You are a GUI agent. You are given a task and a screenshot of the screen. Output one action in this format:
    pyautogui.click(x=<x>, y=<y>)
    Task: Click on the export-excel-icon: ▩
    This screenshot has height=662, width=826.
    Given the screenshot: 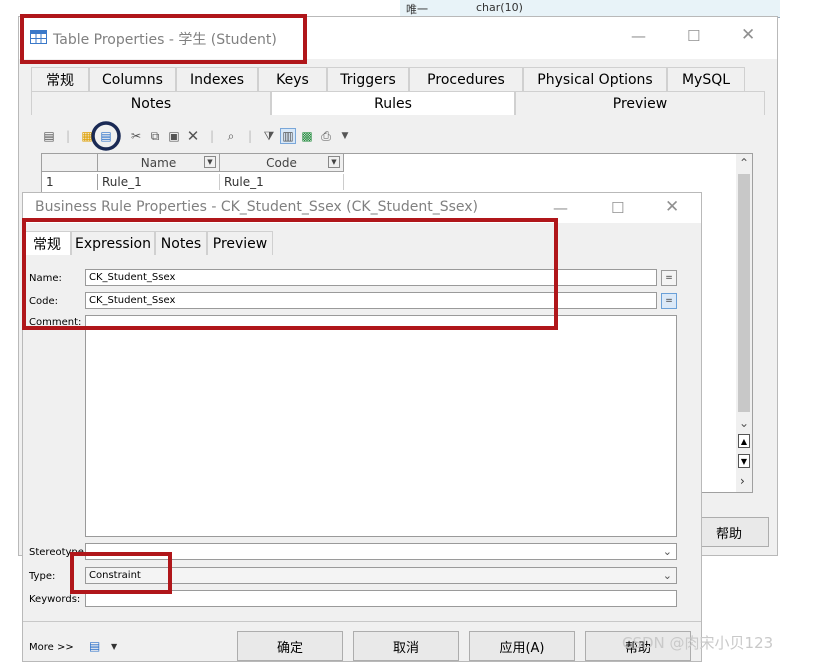 What is the action you would take?
    pyautogui.click(x=307, y=136)
    